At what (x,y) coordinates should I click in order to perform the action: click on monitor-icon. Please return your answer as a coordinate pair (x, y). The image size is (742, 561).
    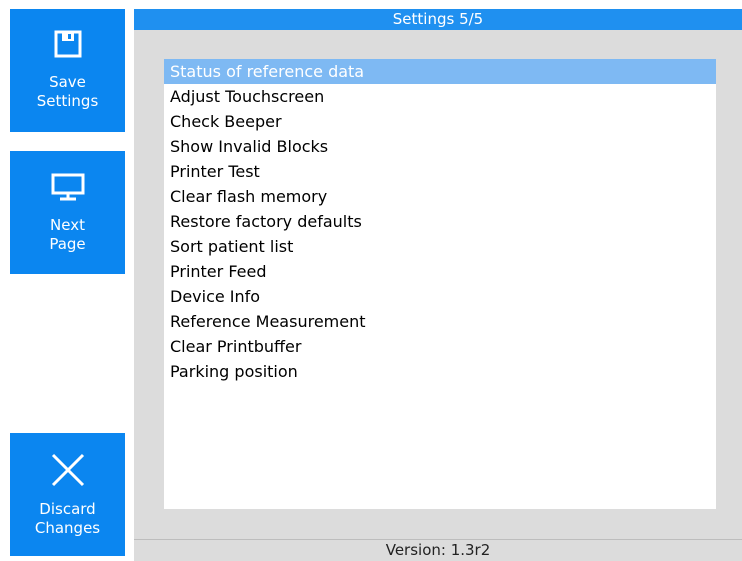
    Looking at the image, I should click on (67, 187).